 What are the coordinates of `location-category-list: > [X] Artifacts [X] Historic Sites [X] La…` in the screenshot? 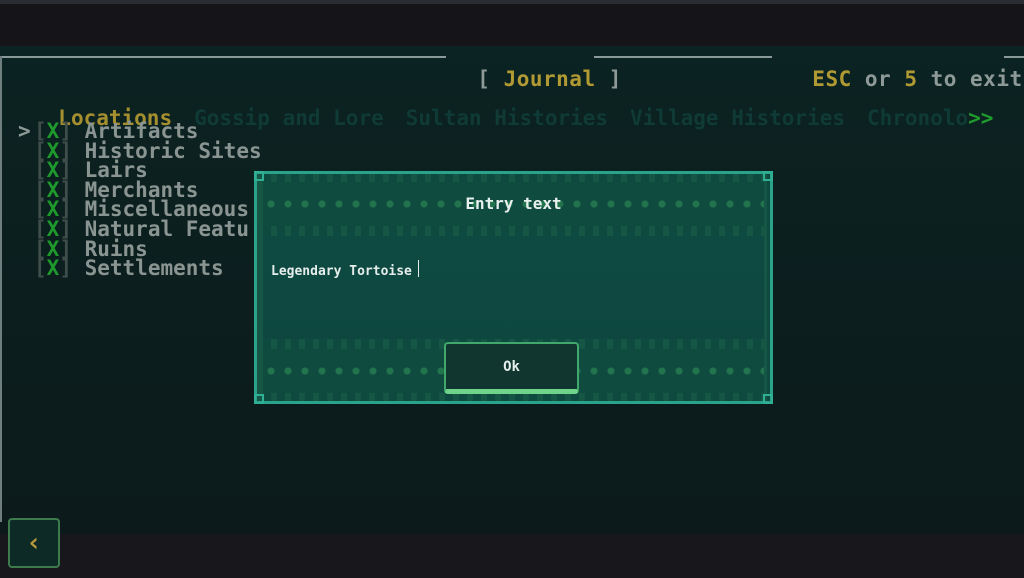 It's located at (140, 200).